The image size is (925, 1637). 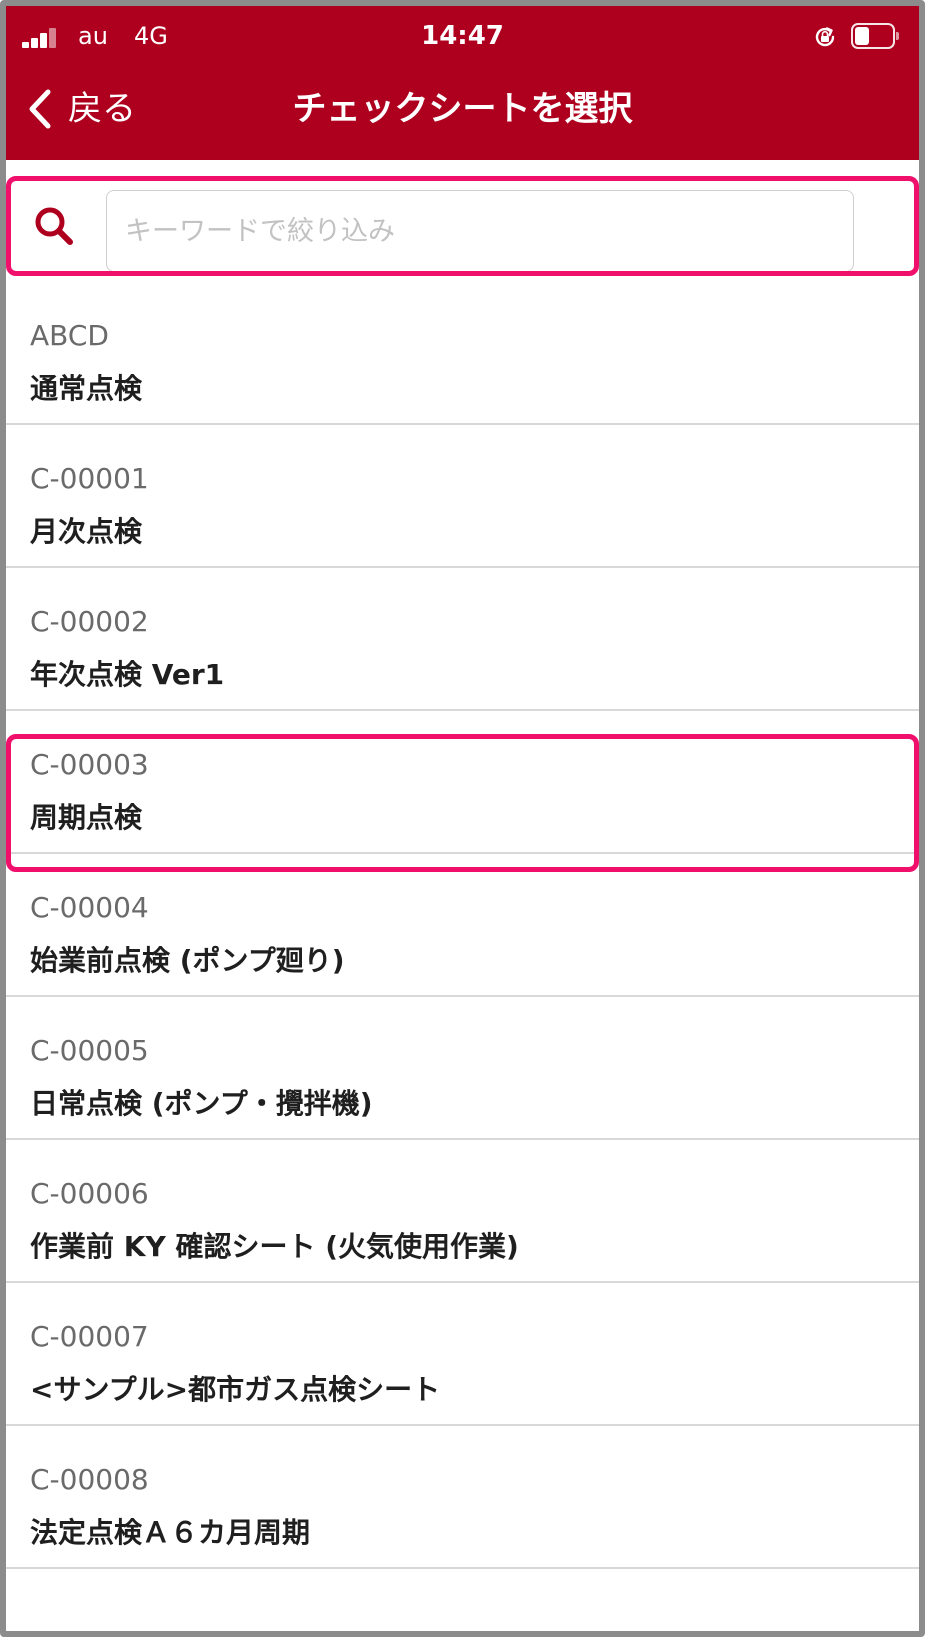 What do you see at coordinates (86, 531) in the screenshot?
I see `item-name: 月次点検` at bounding box center [86, 531].